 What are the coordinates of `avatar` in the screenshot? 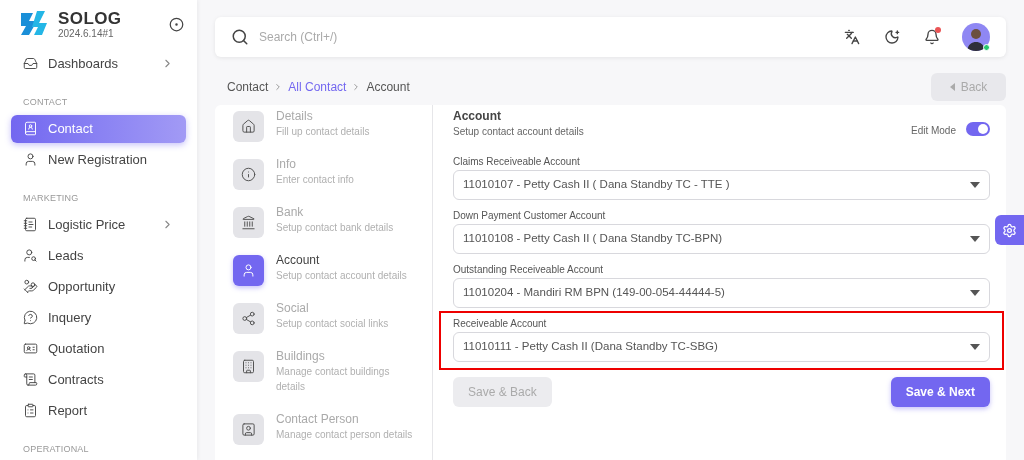 It's located at (976, 37).